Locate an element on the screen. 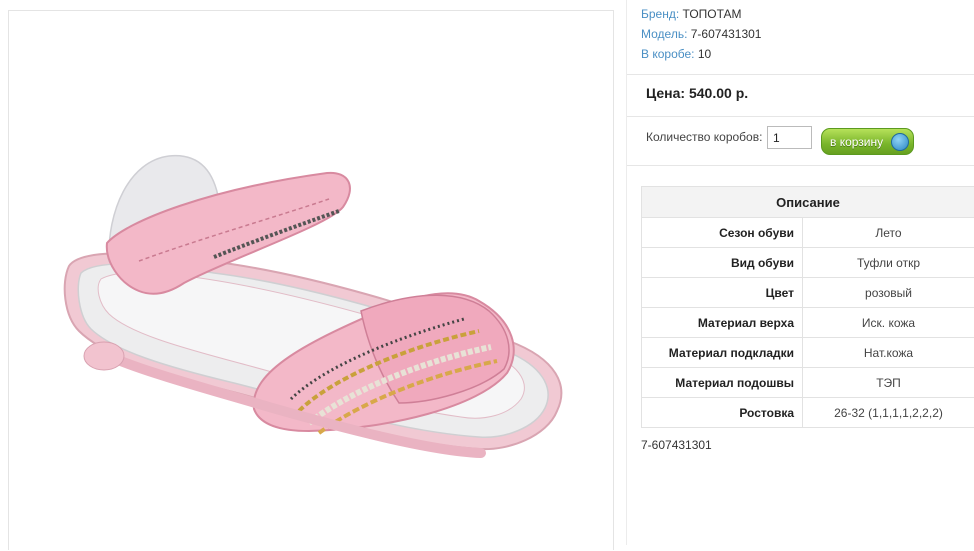 This screenshot has height=551, width=974. cart-icon is located at coordinates (900, 142).